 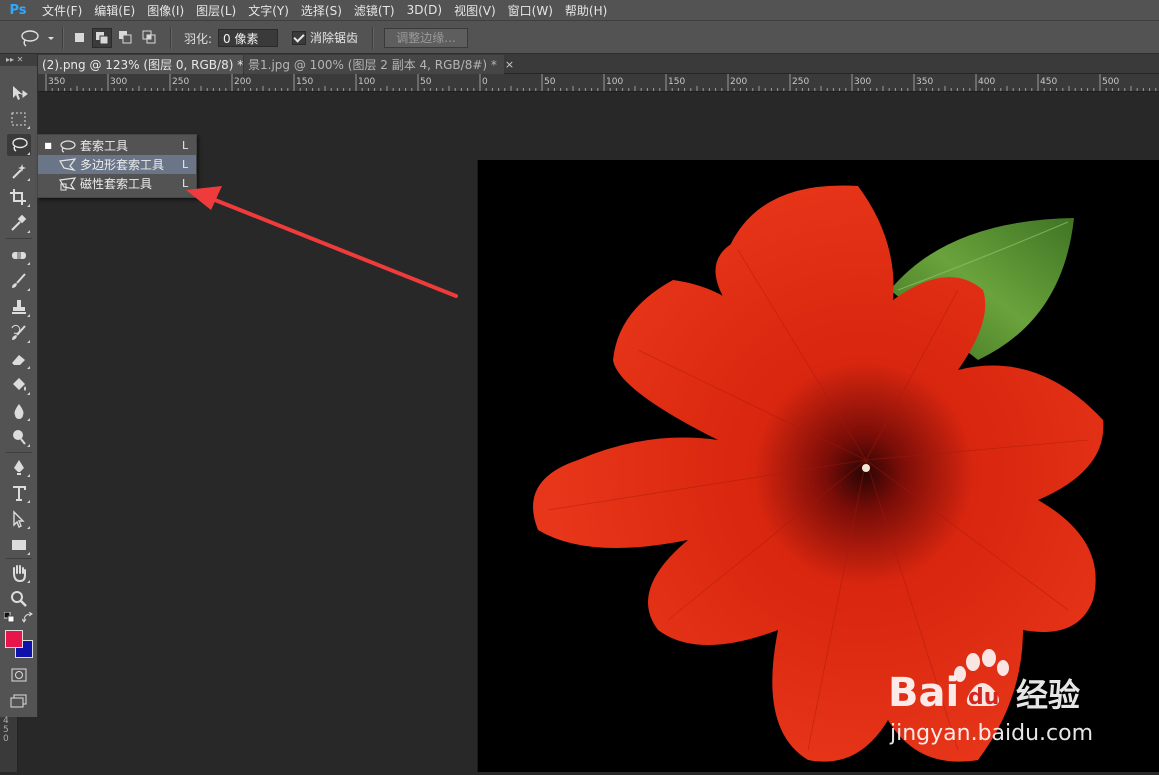 I want to click on add-to-selection-button, so click(x=102, y=38).